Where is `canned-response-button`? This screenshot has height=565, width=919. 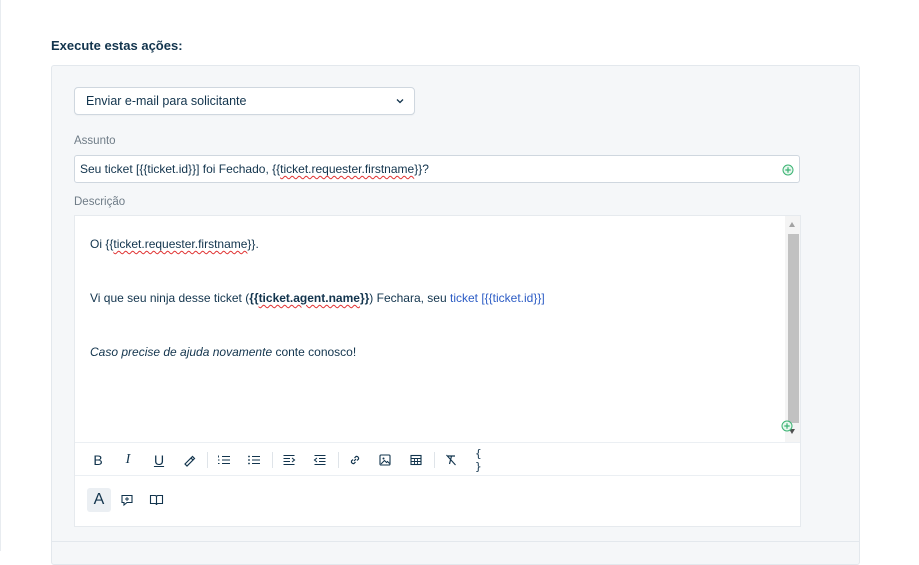 canned-response-button is located at coordinates (127, 500).